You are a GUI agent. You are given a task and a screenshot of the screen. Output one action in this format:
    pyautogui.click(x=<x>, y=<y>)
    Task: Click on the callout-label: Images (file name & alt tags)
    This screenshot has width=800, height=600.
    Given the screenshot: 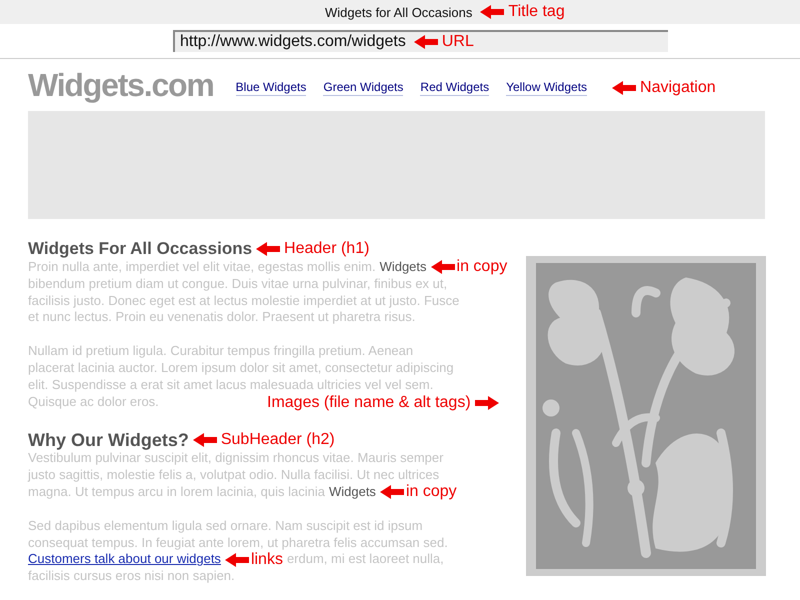 What is the action you would take?
    pyautogui.click(x=369, y=403)
    